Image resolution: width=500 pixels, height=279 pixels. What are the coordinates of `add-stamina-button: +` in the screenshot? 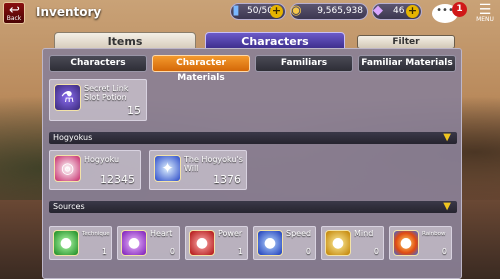 It's located at (276, 11).